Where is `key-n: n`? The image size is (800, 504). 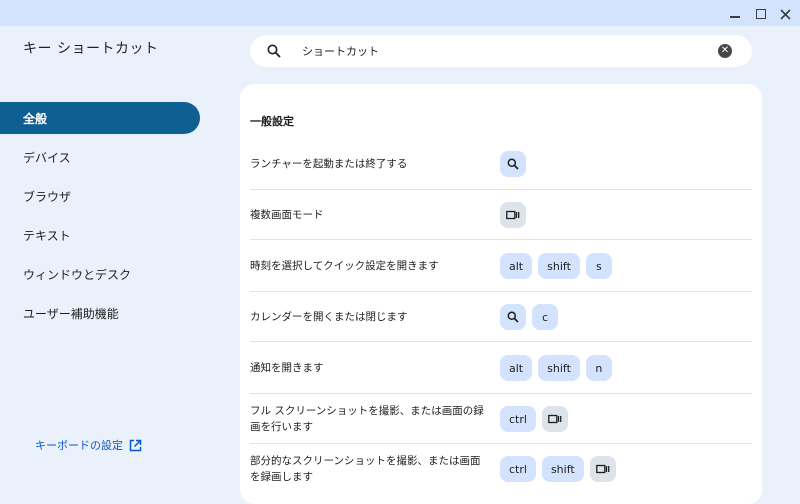 key-n: n is located at coordinates (598, 368).